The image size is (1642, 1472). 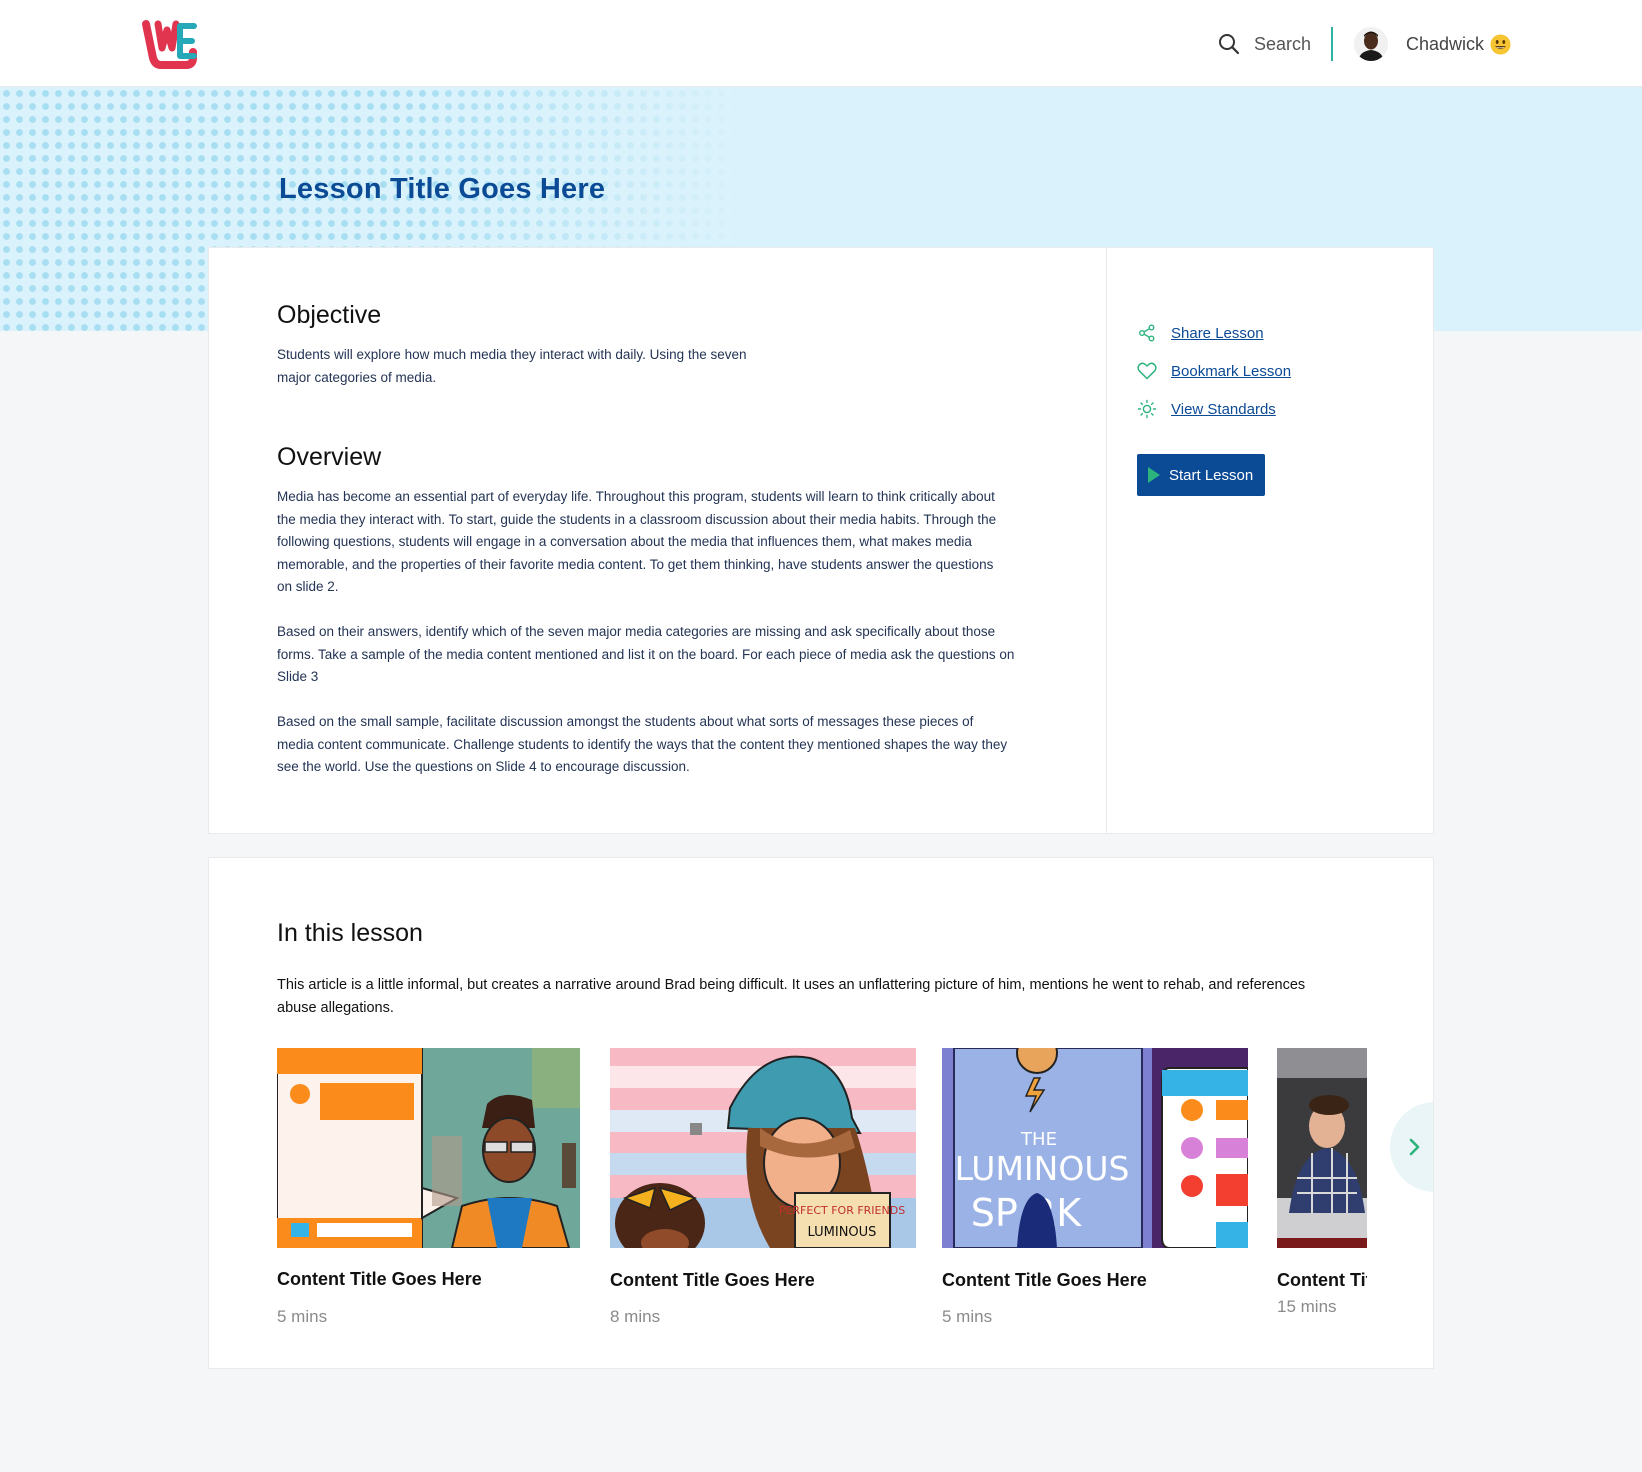 What do you see at coordinates (1095, 1148) in the screenshot?
I see `content-thumbnail: THE LUMINOUS SP RK` at bounding box center [1095, 1148].